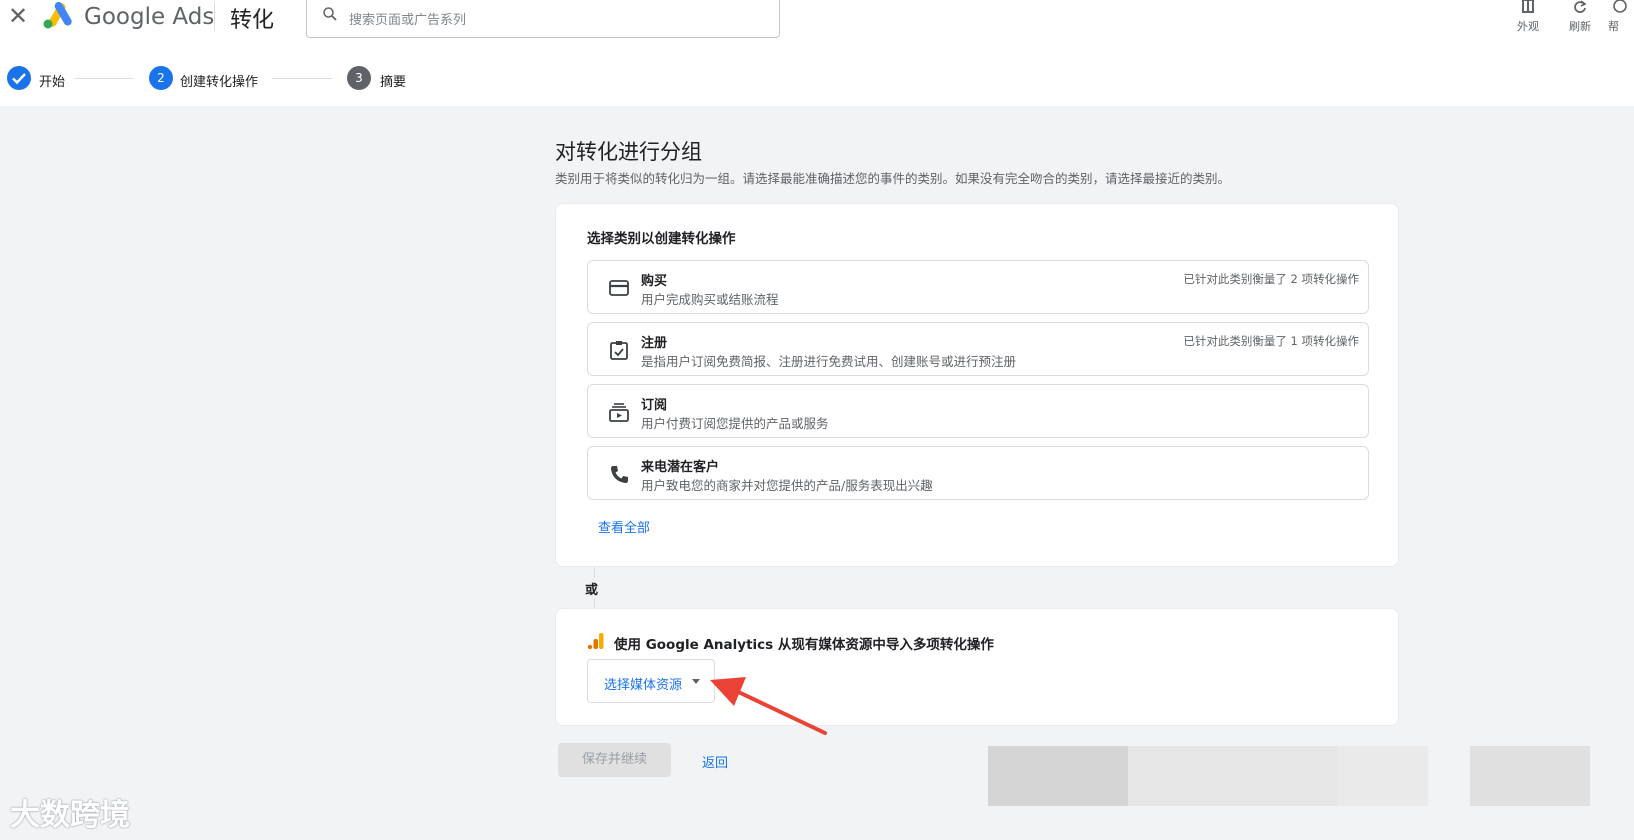 The image size is (1634, 840). Describe the element at coordinates (680, 467) in the screenshot. I see `option-title: 来电潜在客户` at that location.